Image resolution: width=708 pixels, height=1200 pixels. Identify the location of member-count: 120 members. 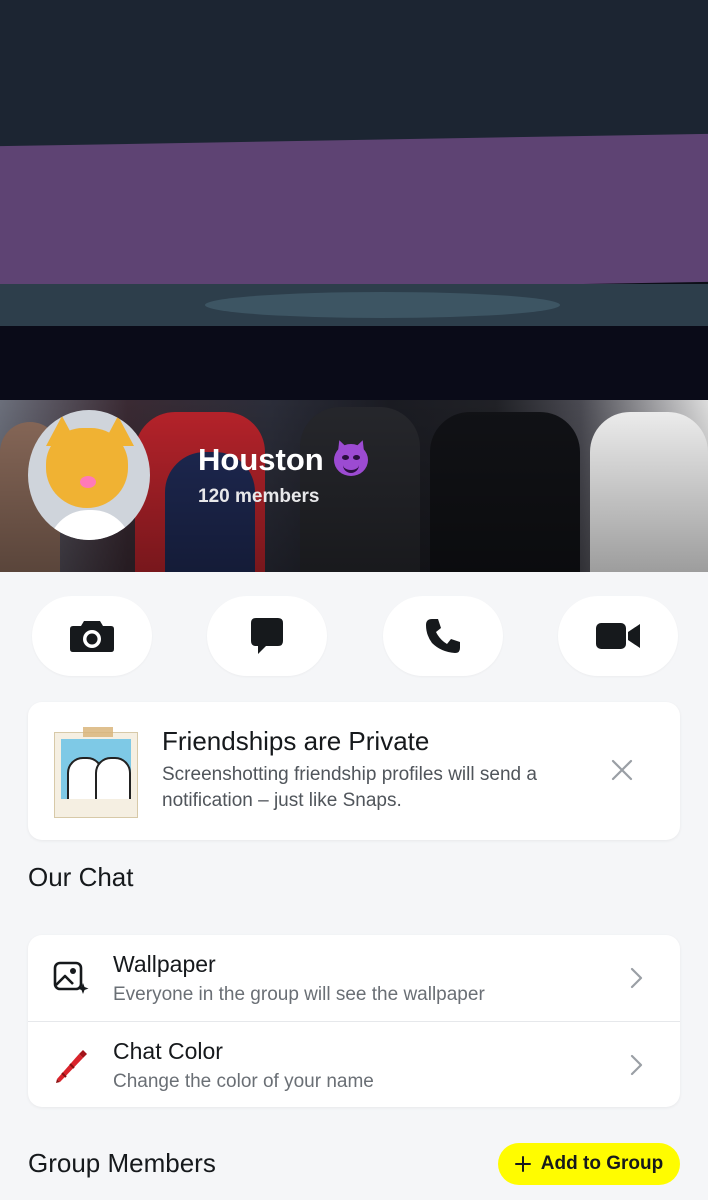
(259, 496).